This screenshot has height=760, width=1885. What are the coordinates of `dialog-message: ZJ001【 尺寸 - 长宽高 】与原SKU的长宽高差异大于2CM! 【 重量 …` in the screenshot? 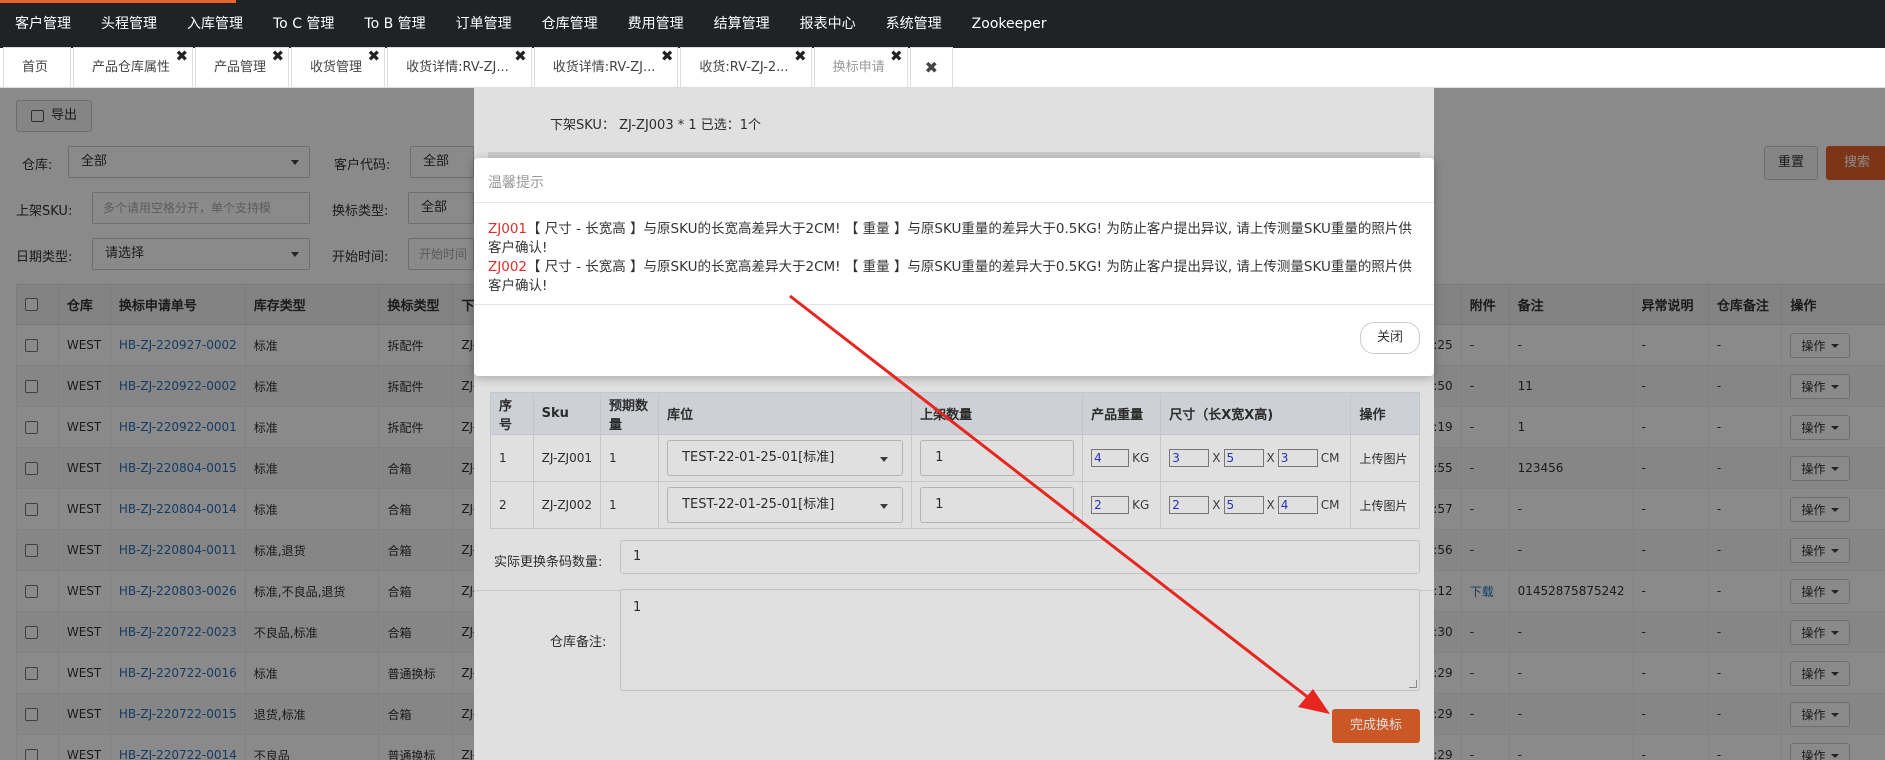 It's located at (953, 258).